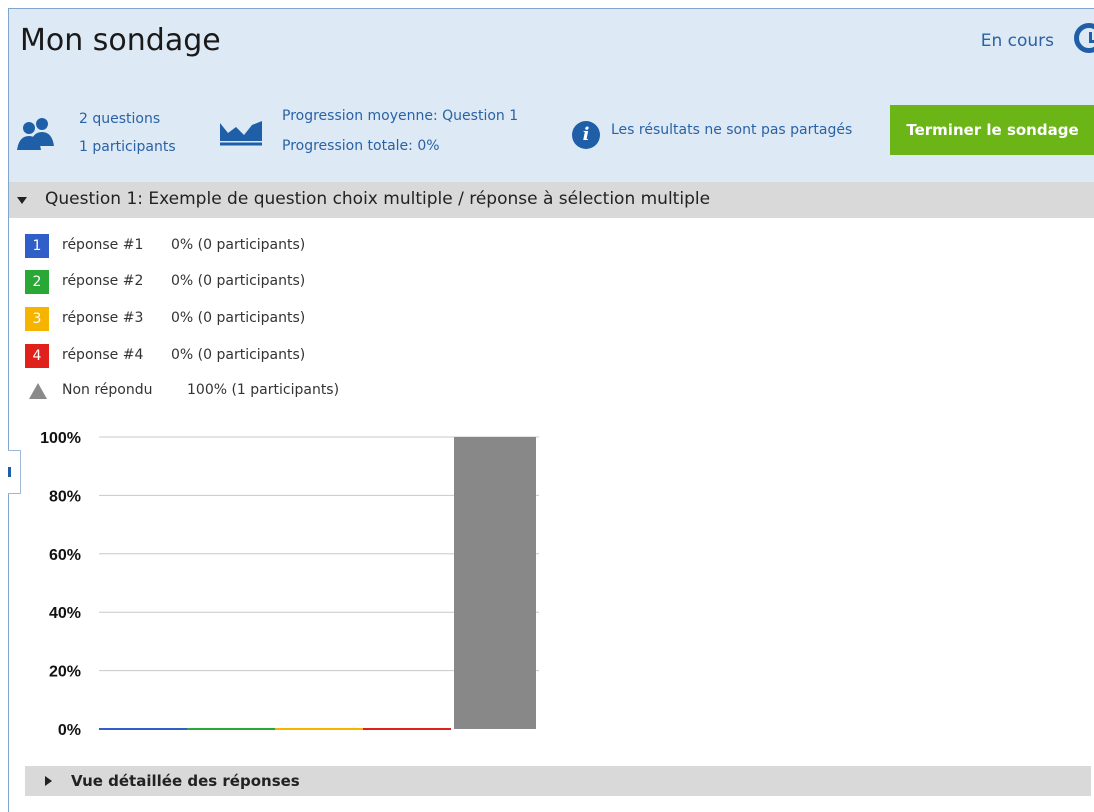 This screenshot has width=1094, height=812. What do you see at coordinates (120, 119) in the screenshot?
I see `question-count: 2 questions` at bounding box center [120, 119].